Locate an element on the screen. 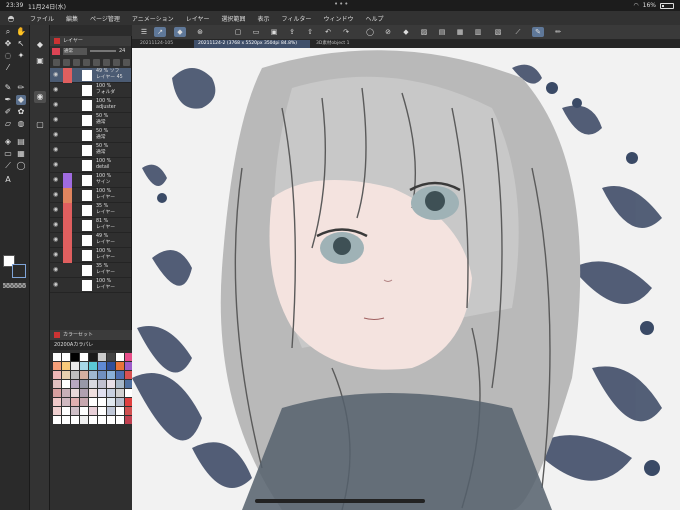 The height and width of the screenshot is (510, 680). brush-size-icon: ↗ is located at coordinates (160, 32).